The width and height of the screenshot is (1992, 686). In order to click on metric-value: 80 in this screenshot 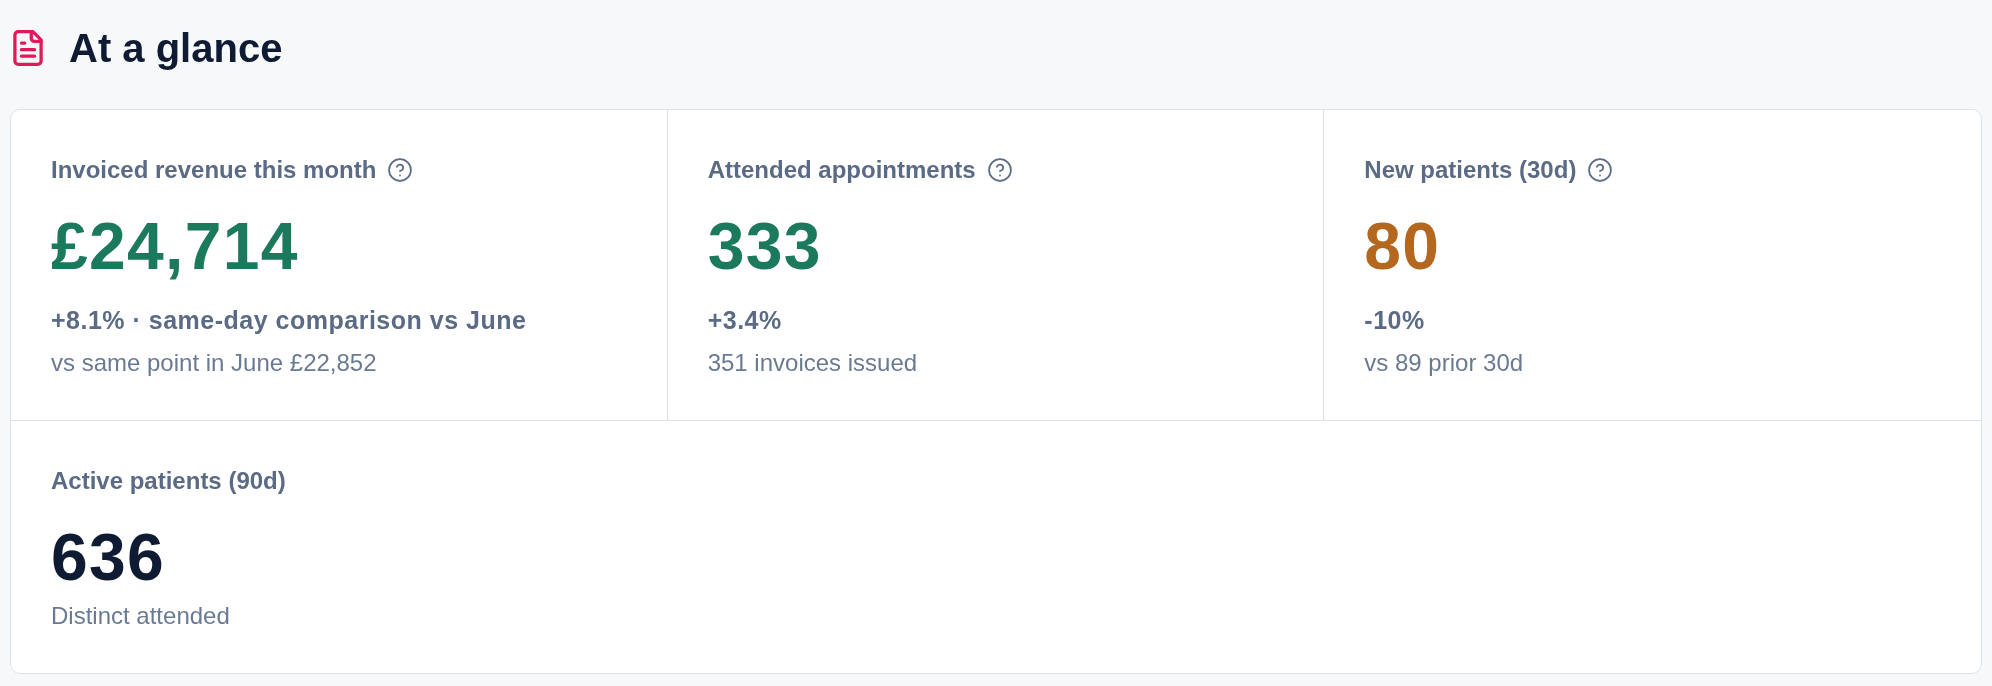, I will do `click(1402, 246)`.